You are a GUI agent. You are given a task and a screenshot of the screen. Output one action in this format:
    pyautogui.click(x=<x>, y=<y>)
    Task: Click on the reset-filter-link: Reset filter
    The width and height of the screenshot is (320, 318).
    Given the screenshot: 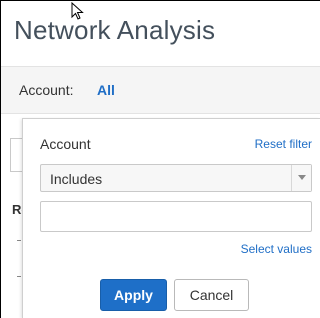 What is the action you would take?
    pyautogui.click(x=283, y=144)
    